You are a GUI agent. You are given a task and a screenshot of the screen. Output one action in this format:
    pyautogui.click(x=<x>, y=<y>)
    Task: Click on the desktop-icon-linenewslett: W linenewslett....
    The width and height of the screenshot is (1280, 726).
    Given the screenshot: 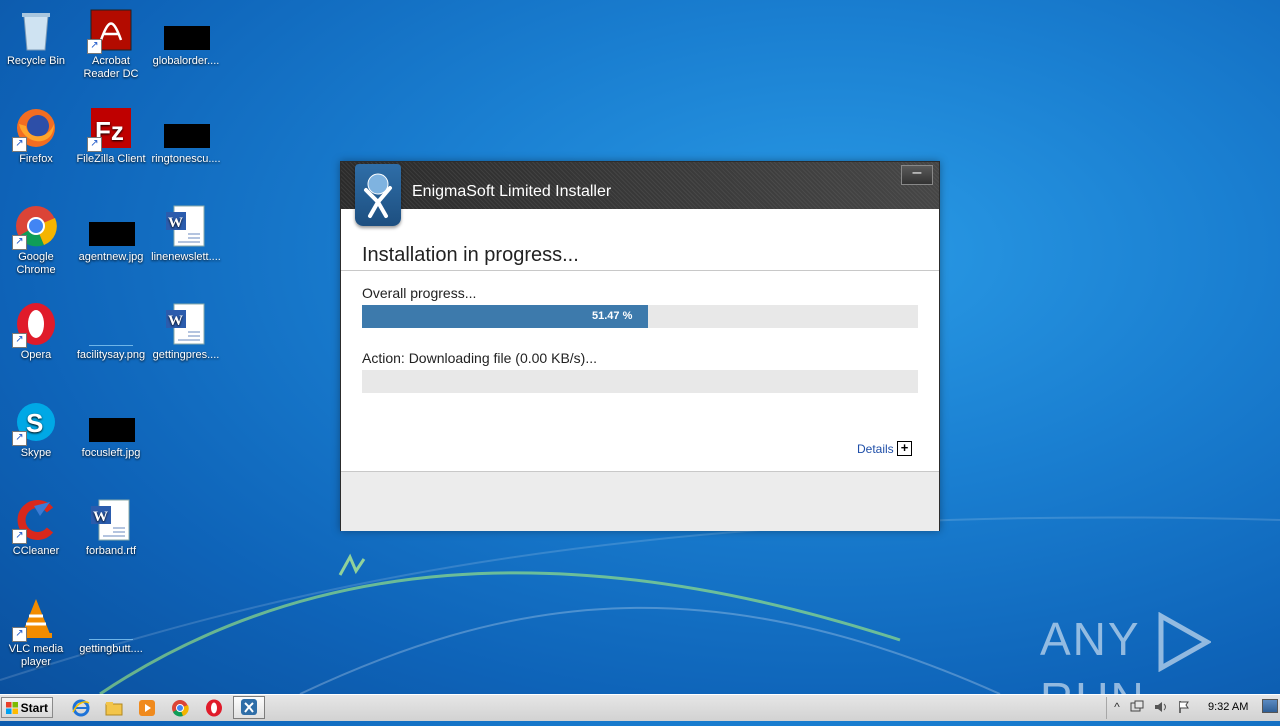 What is the action you would take?
    pyautogui.click(x=186, y=233)
    